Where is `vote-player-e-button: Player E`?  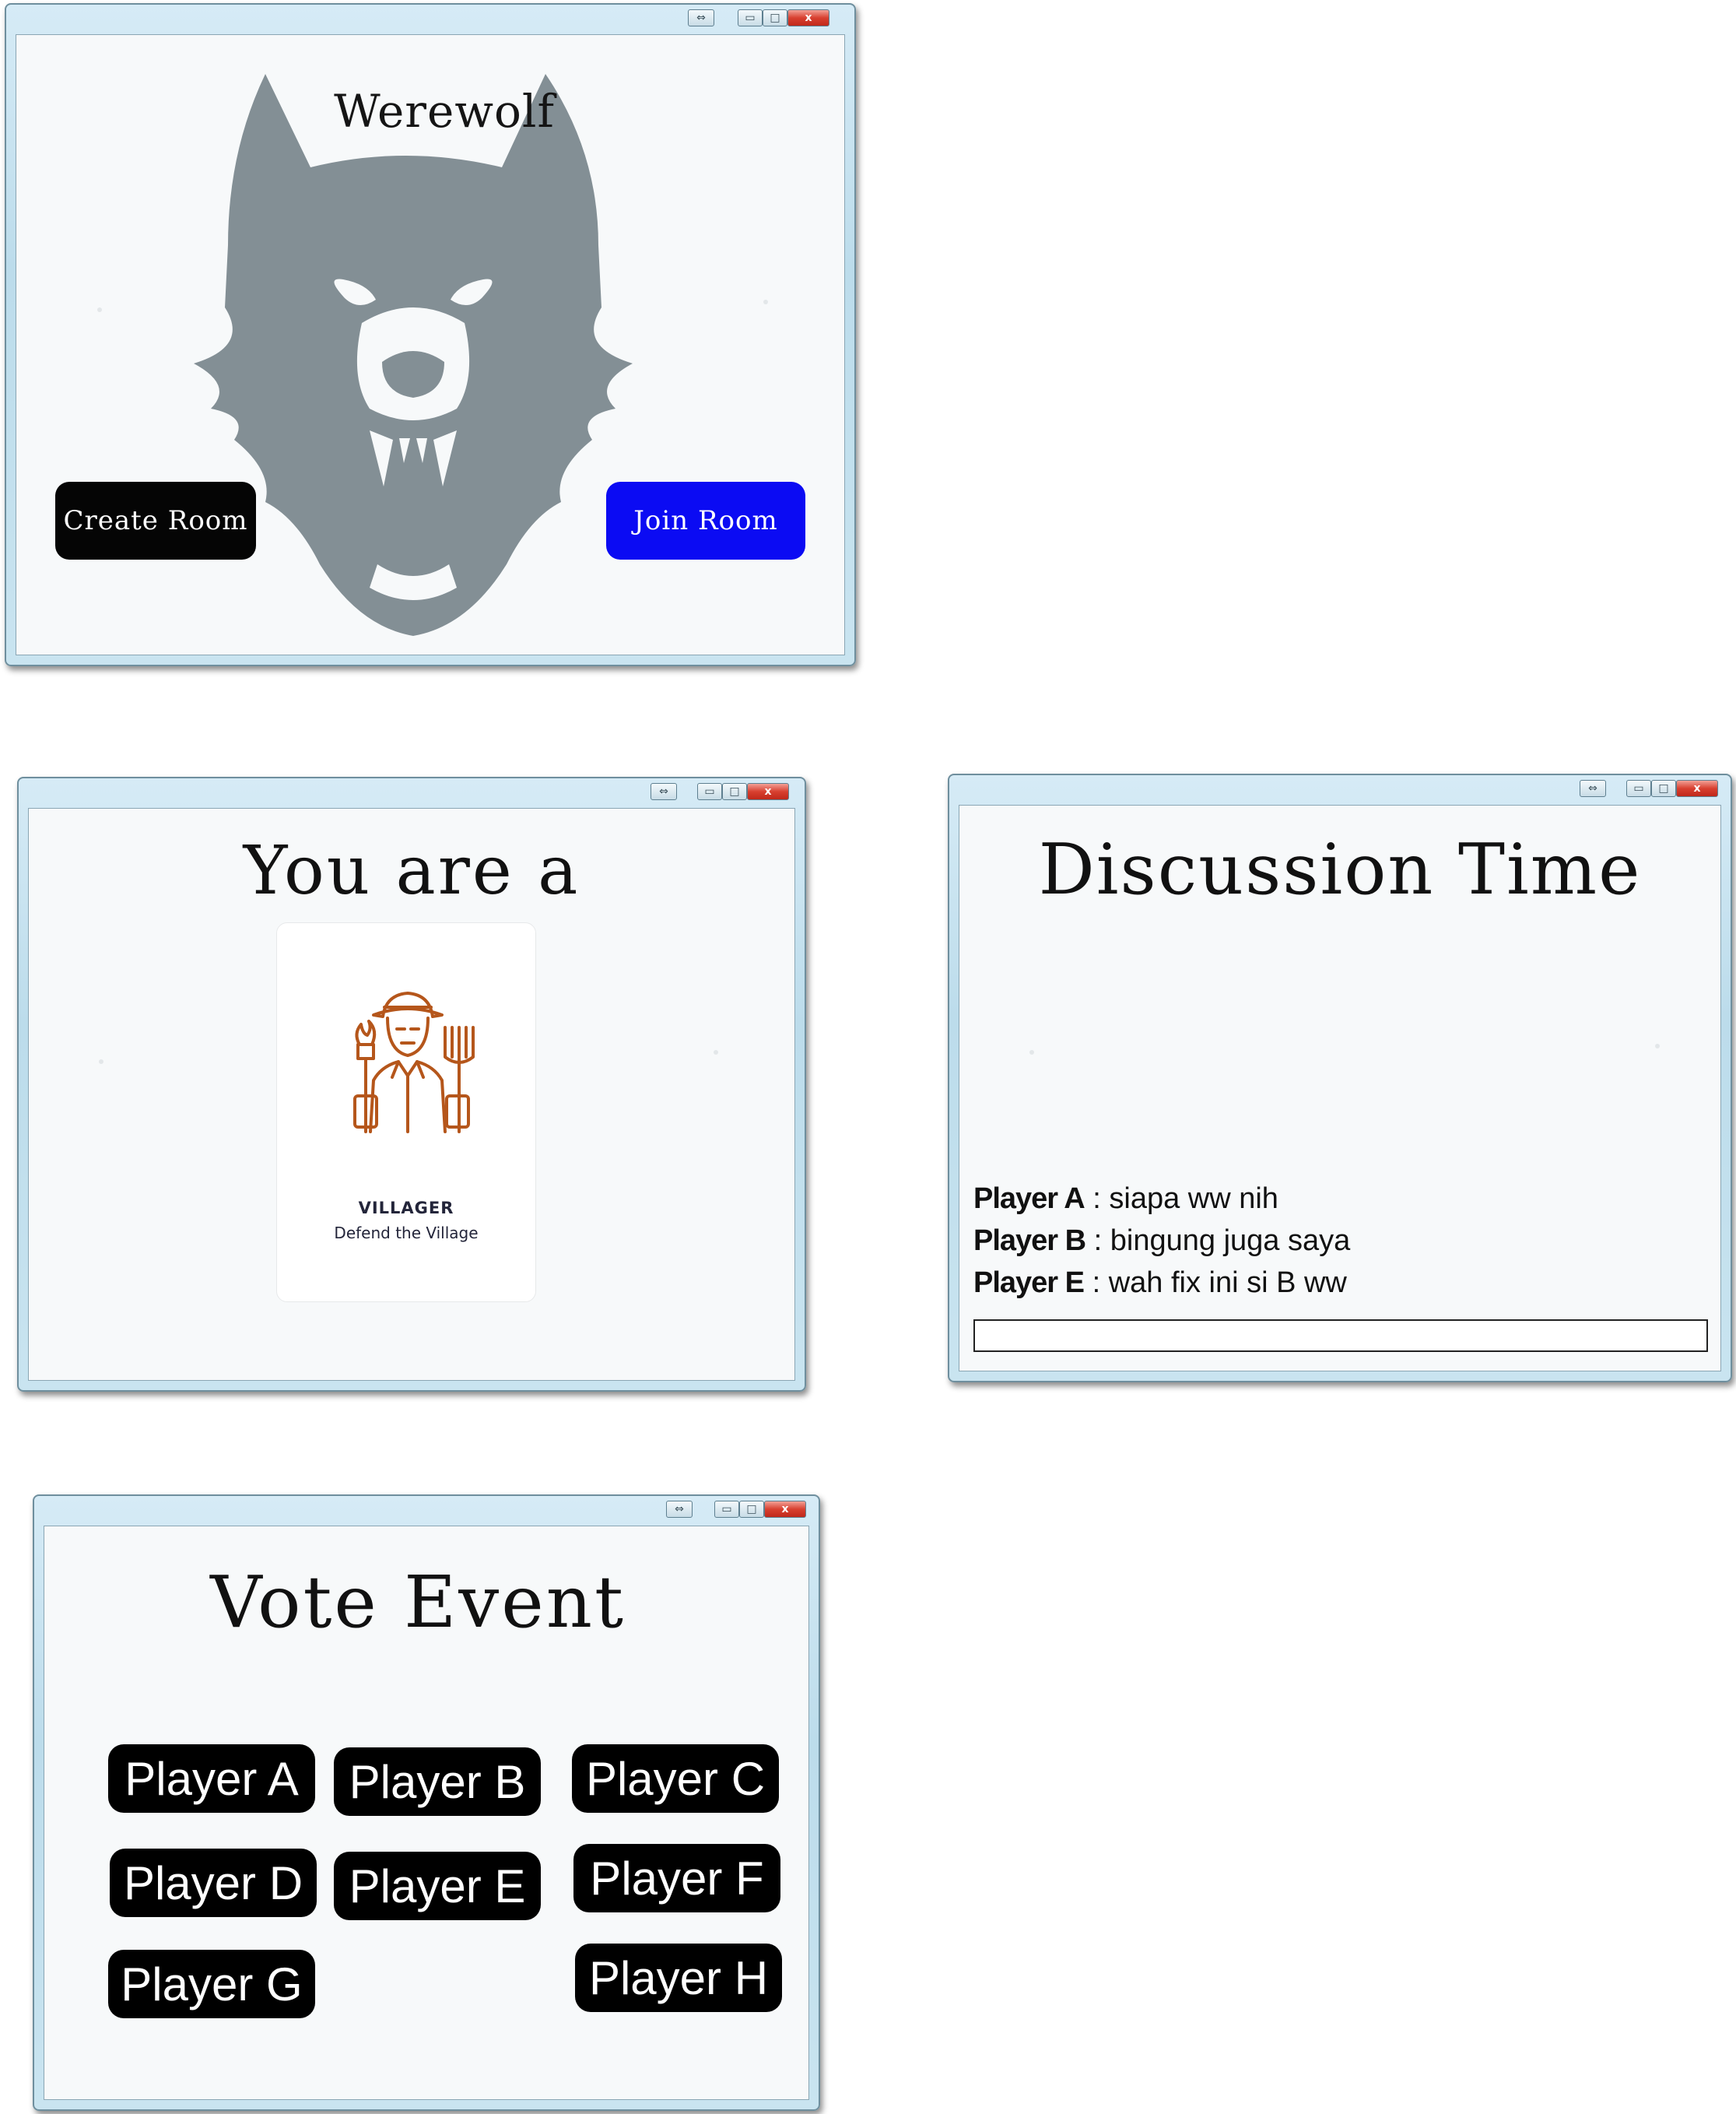 vote-player-e-button: Player E is located at coordinates (437, 1886).